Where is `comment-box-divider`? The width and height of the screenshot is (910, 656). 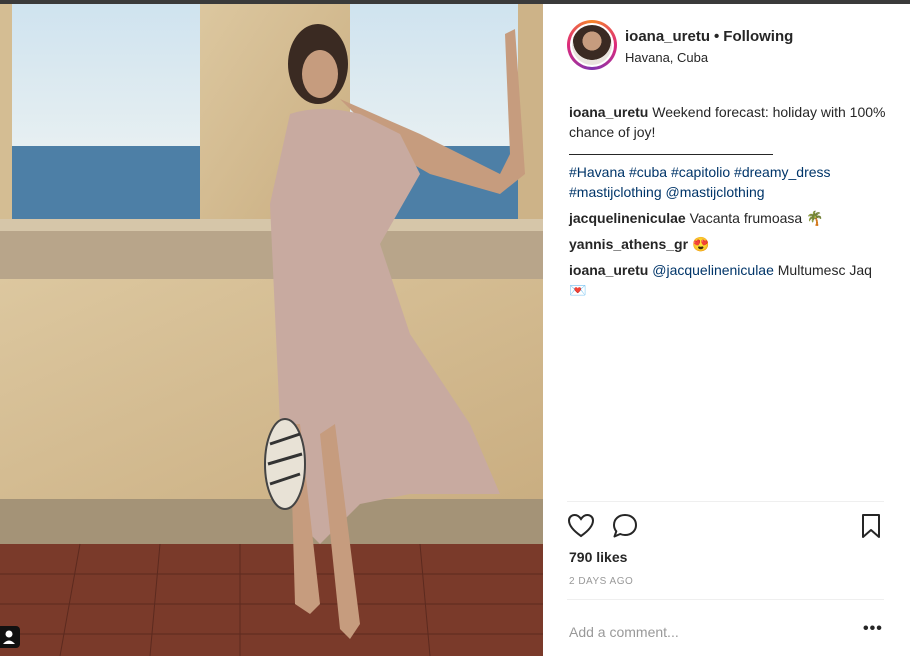
comment-box-divider is located at coordinates (725, 599).